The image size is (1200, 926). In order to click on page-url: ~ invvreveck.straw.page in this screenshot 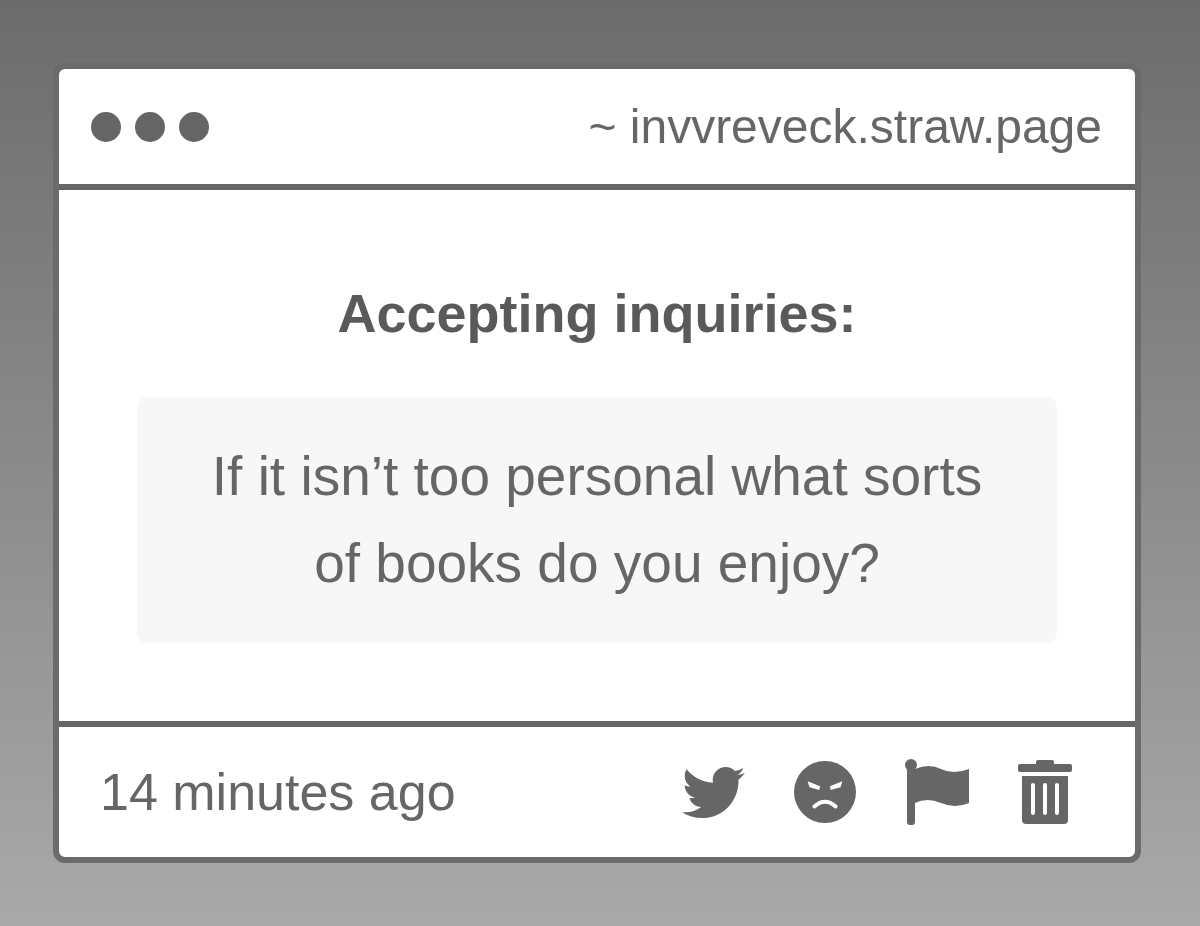, I will do `click(845, 126)`.